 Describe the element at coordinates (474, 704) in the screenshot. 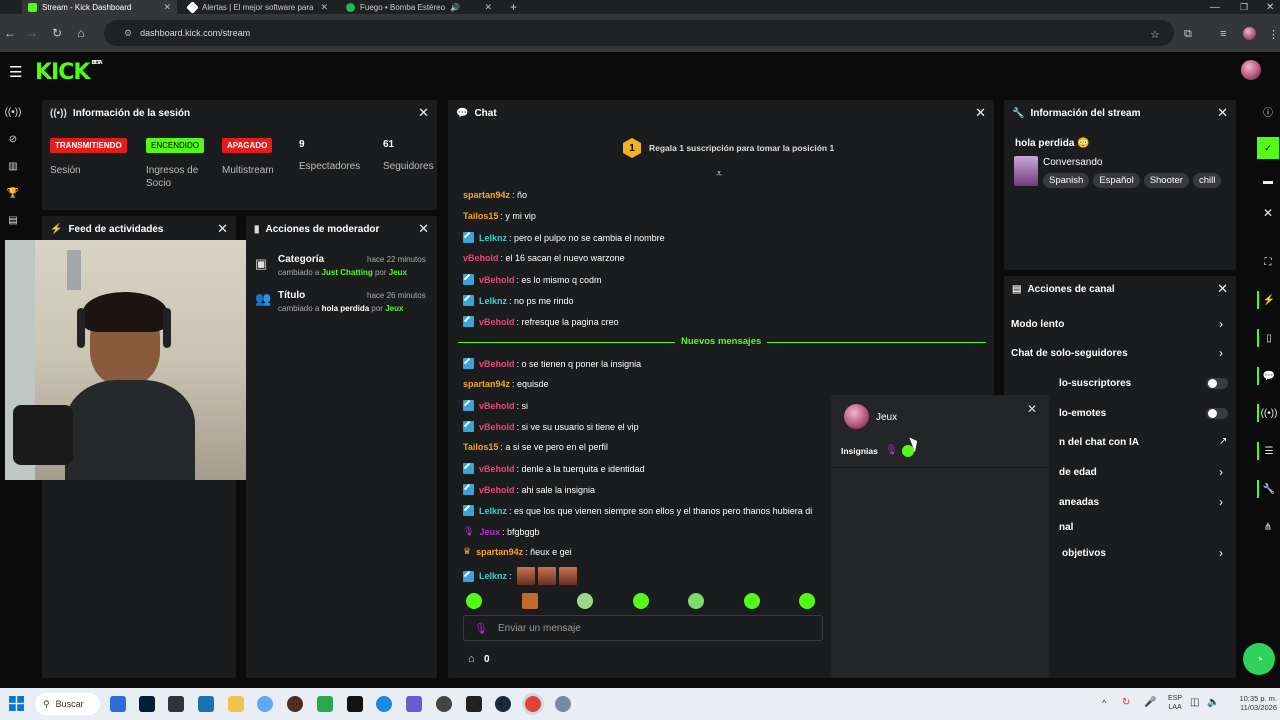

I see `obs-icon` at that location.